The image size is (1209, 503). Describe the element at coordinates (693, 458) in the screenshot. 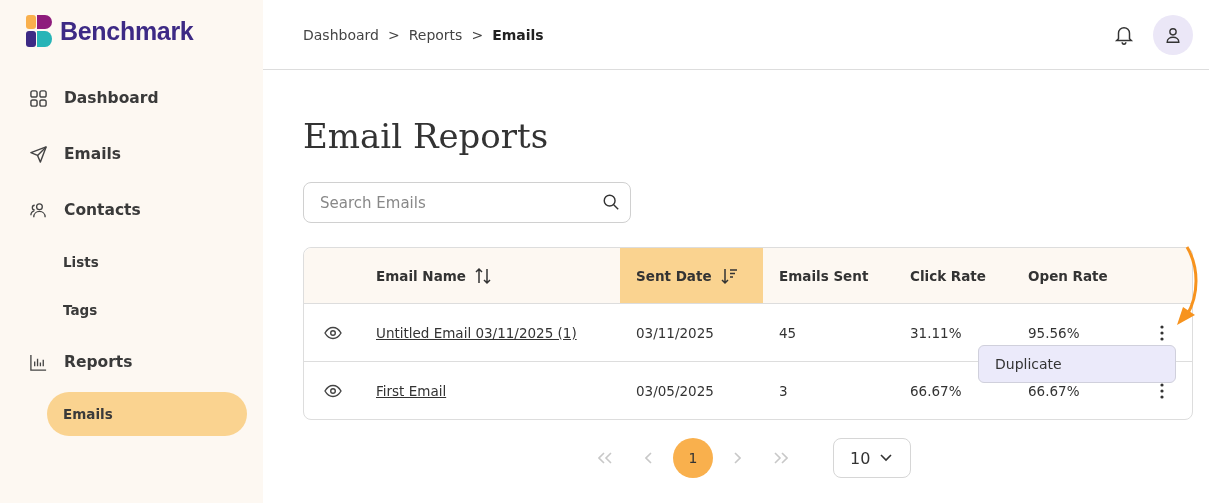

I see `page-button: 1` at that location.